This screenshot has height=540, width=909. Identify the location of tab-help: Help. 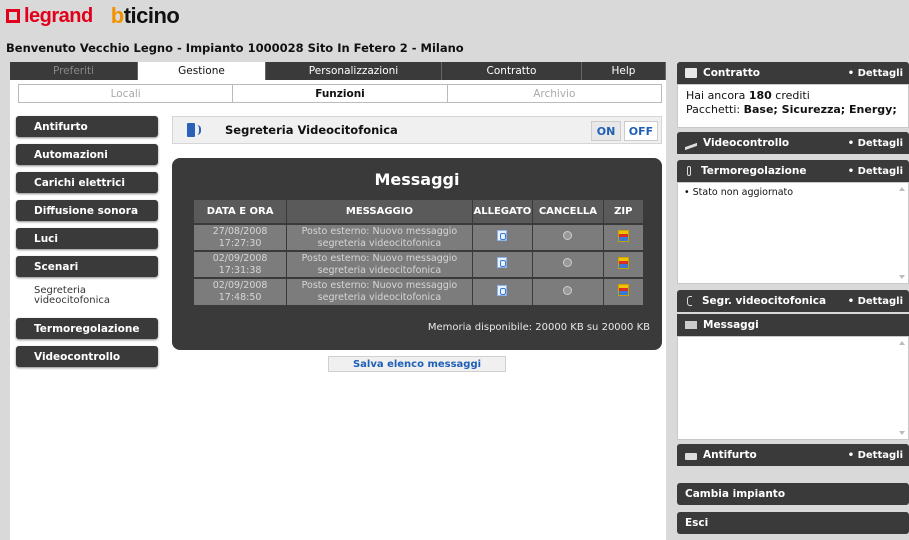
(624, 71).